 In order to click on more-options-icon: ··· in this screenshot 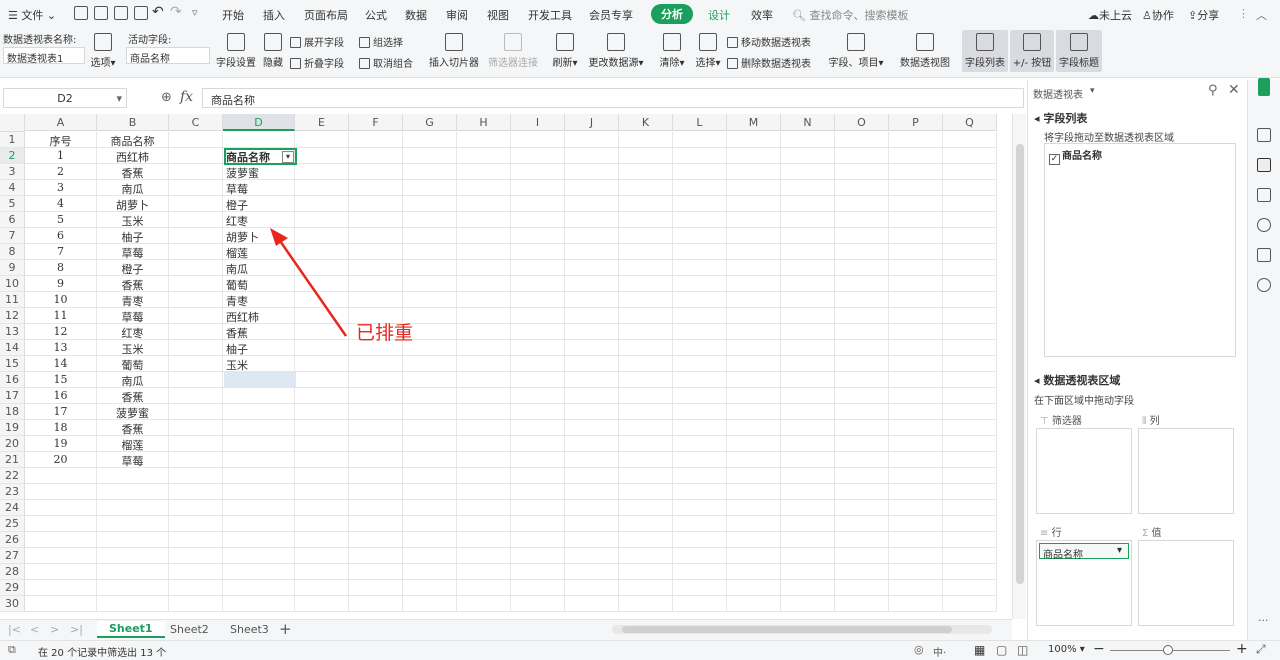, I will do `click(1263, 620)`.